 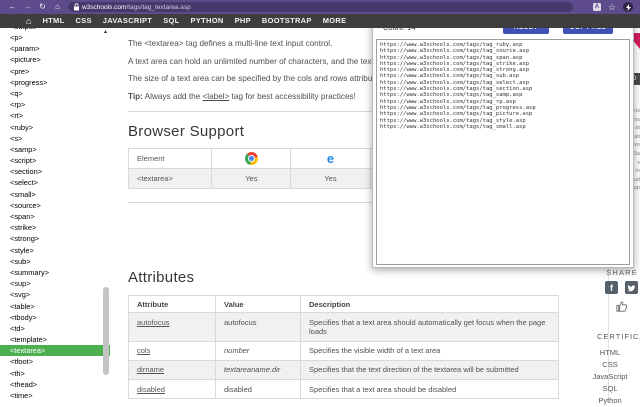 What do you see at coordinates (105, 32) in the screenshot?
I see `sidebar-scroll-up-arrow: ▲` at bounding box center [105, 32].